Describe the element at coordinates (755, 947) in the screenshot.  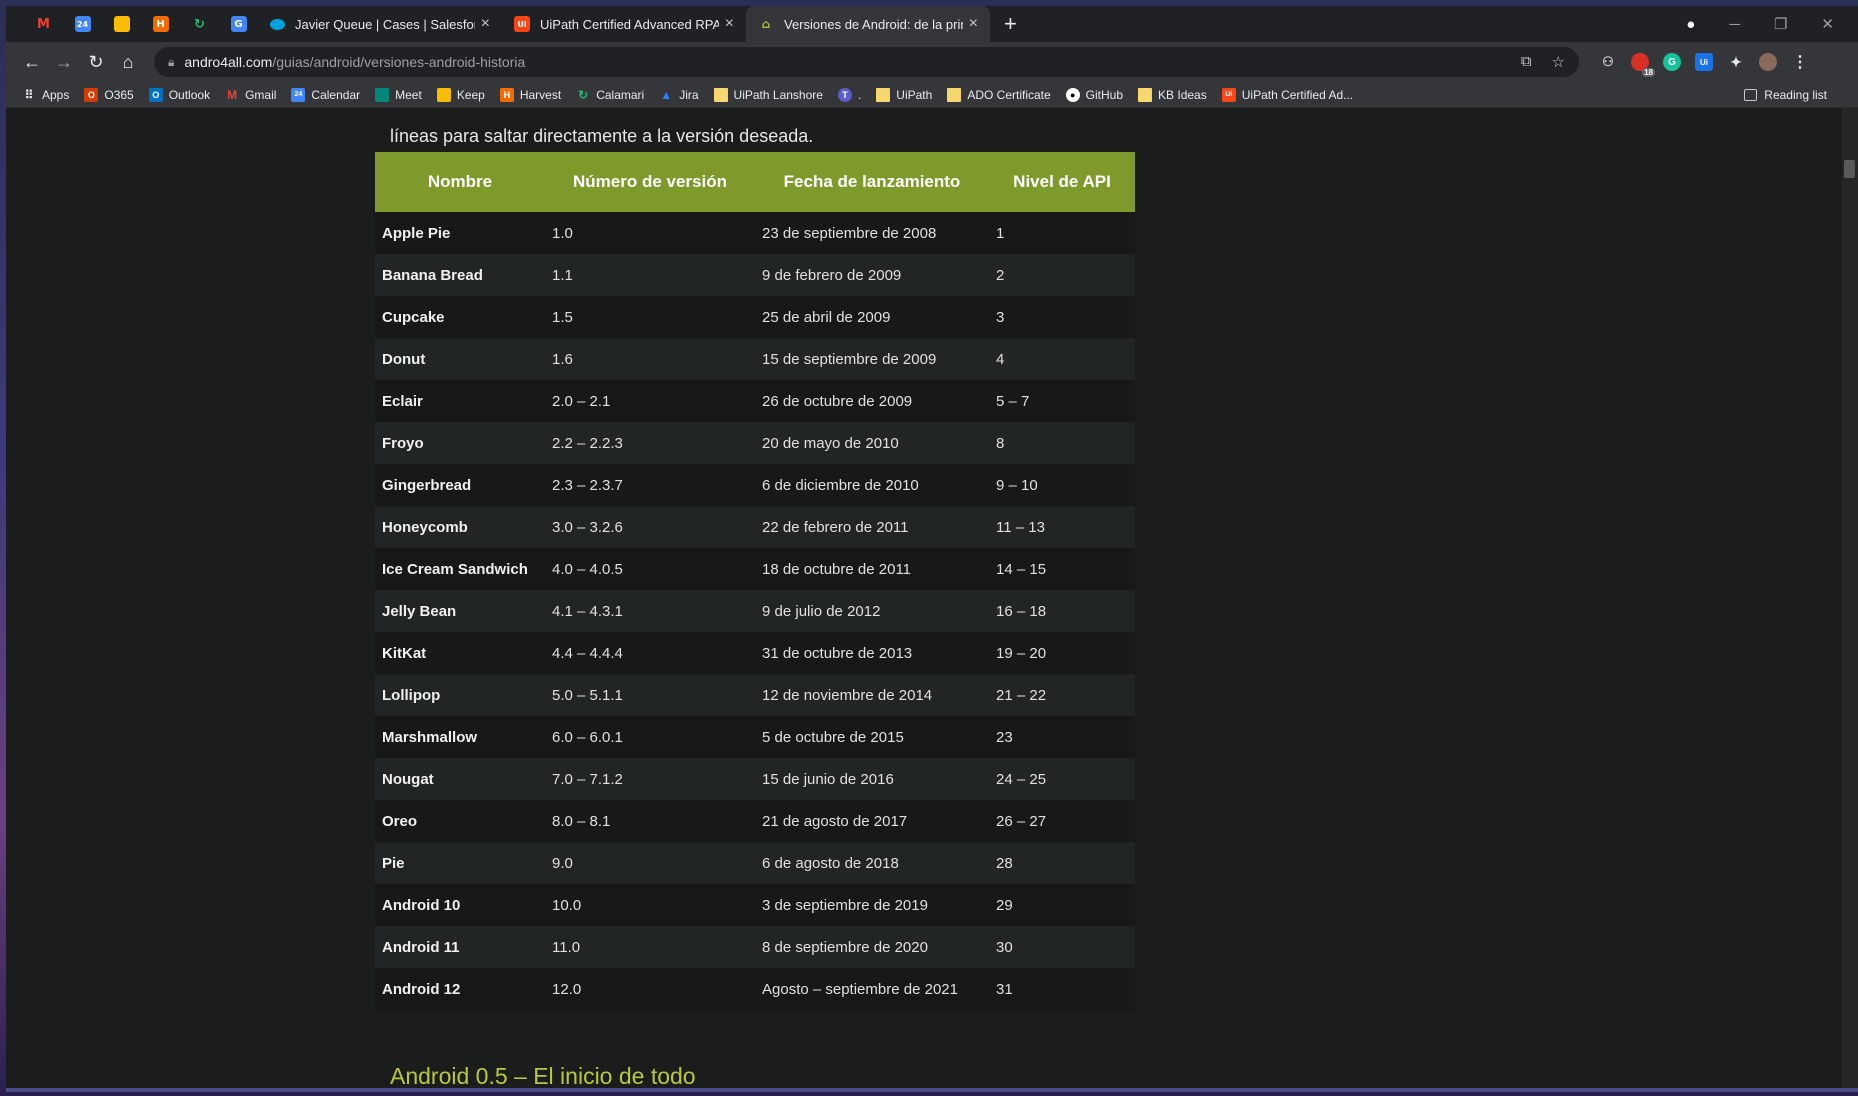
I see `table-row: Android 11 11.0 8 de septiembre de 2020 30` at that location.